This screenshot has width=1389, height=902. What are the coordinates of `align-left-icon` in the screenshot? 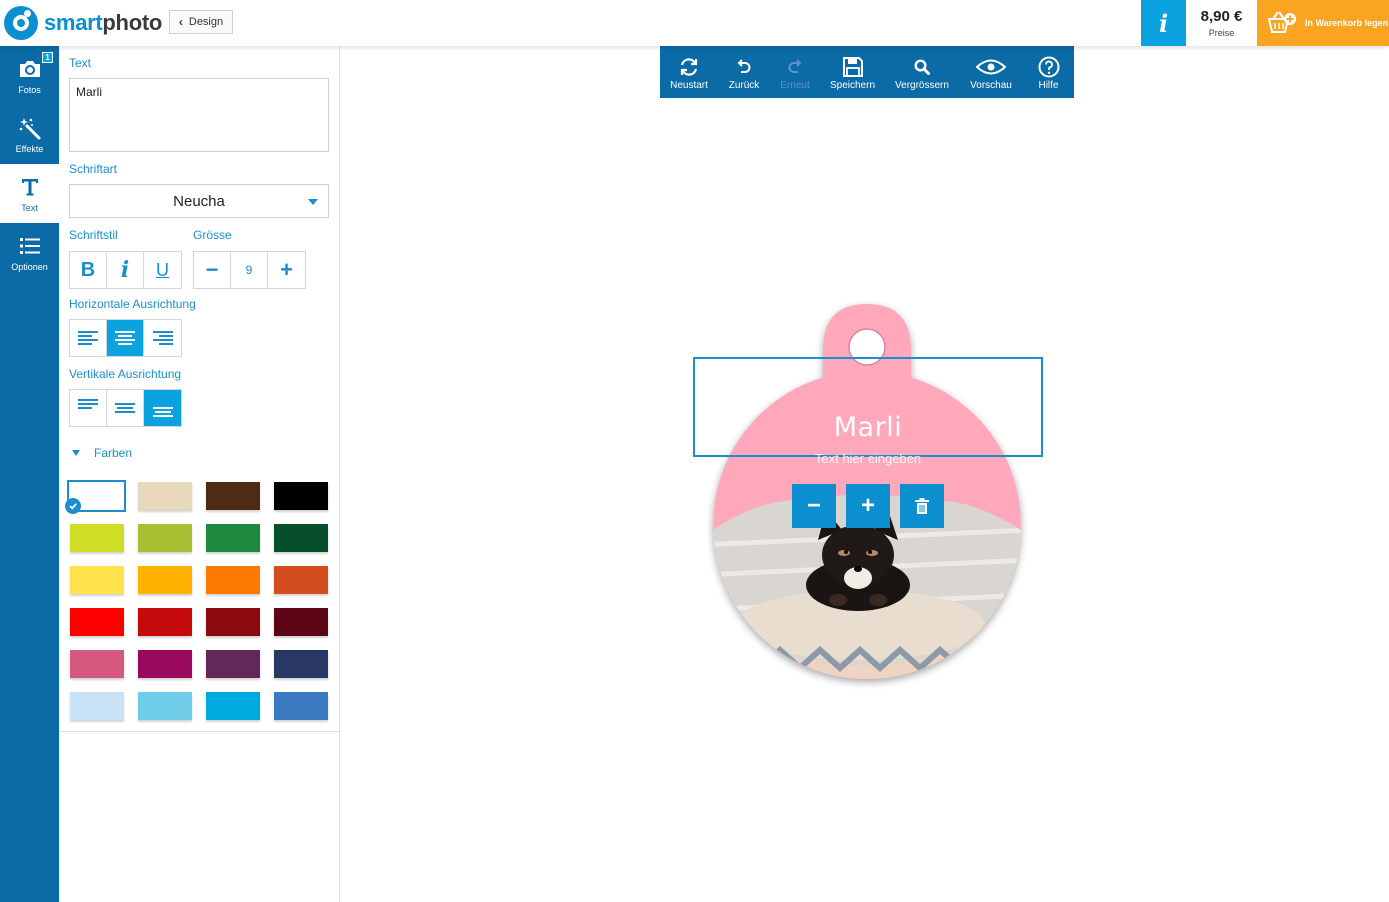 It's located at (88, 338).